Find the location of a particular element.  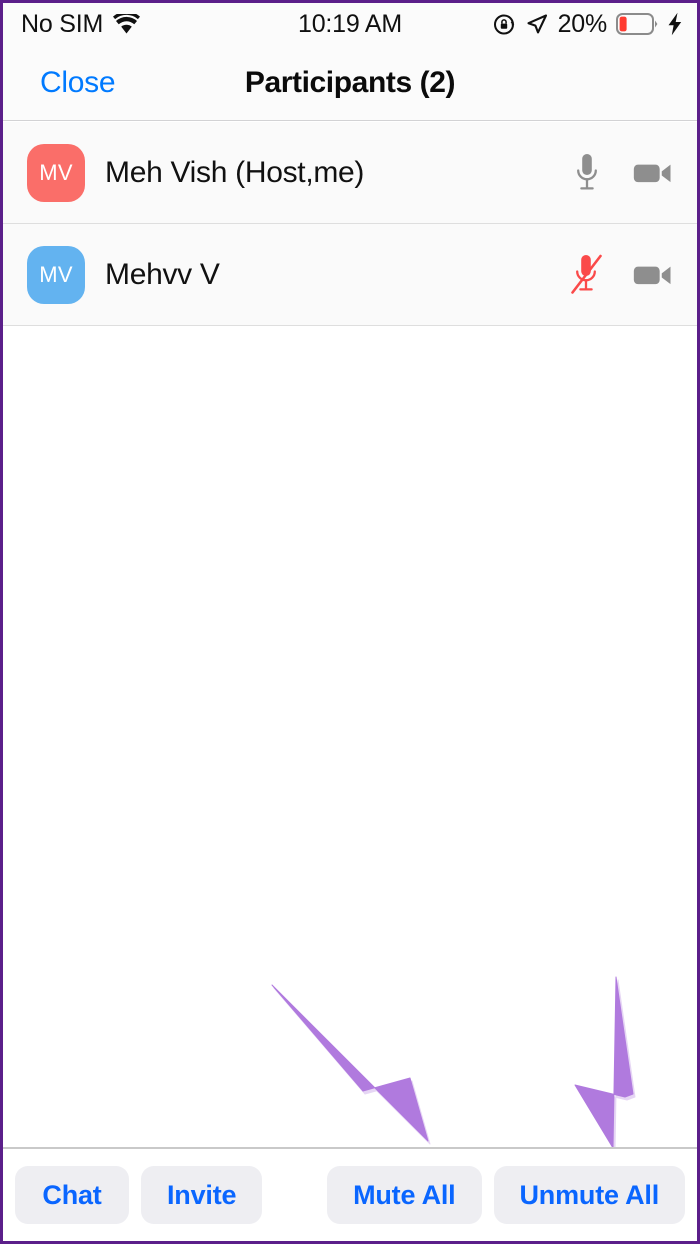

location-arrow-icon is located at coordinates (537, 24).